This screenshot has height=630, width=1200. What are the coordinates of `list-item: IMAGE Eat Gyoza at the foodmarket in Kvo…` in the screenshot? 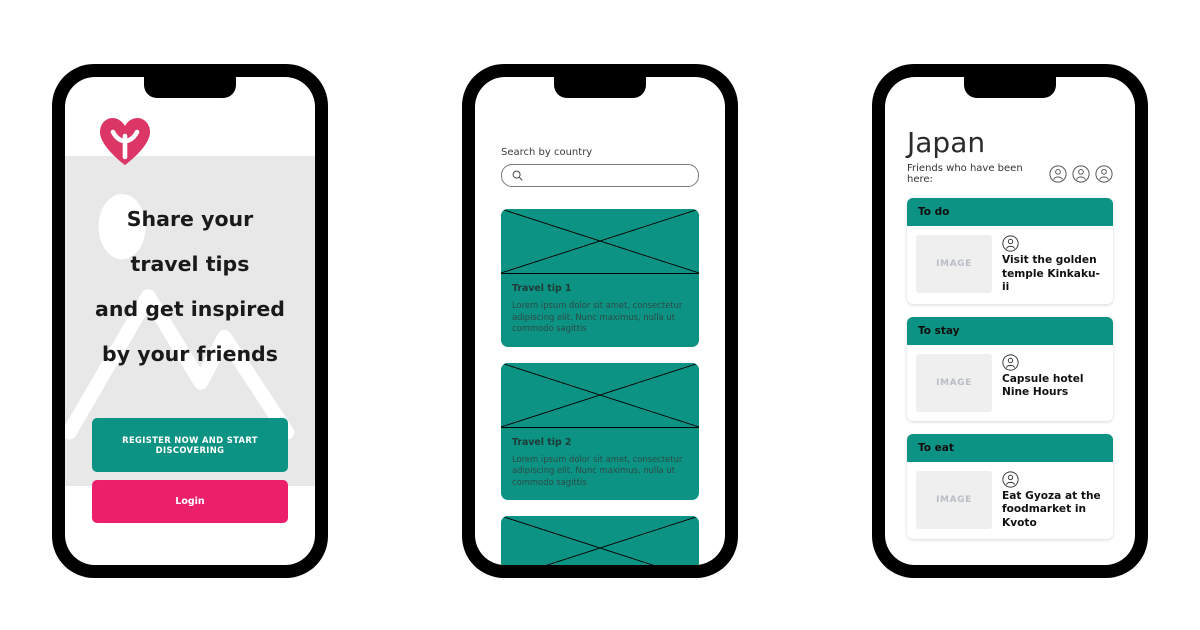 It's located at (1010, 501).